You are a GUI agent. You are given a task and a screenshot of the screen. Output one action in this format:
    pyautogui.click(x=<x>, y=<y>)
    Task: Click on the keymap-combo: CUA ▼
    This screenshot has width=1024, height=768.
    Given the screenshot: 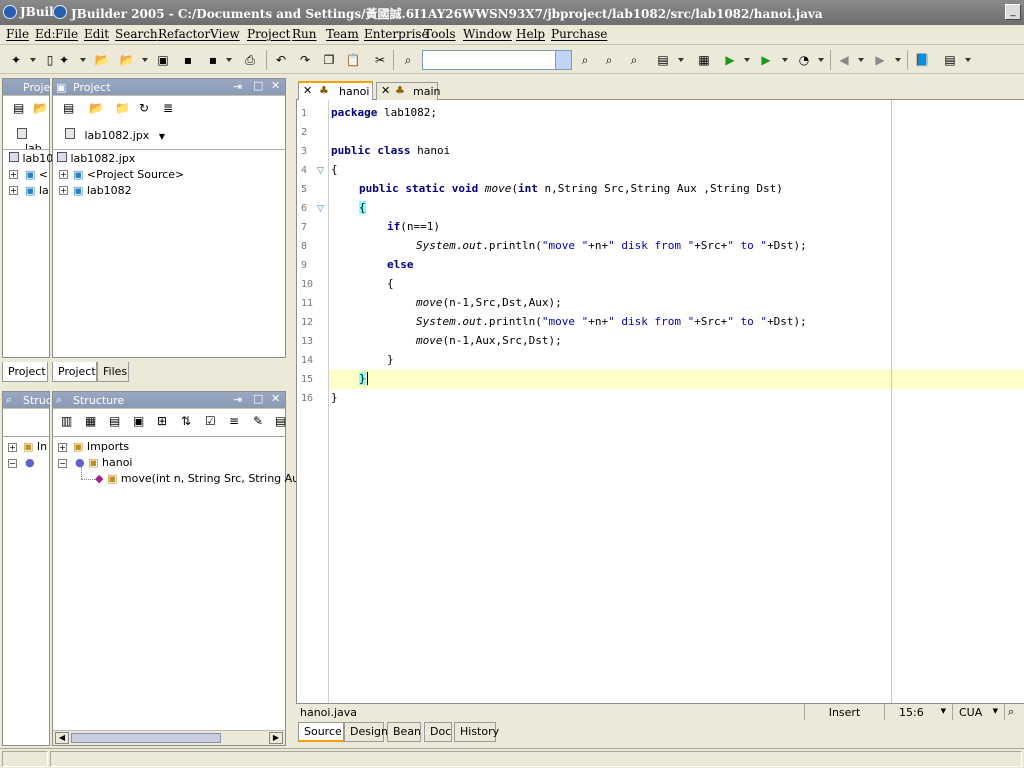 What is the action you would take?
    pyautogui.click(x=978, y=712)
    